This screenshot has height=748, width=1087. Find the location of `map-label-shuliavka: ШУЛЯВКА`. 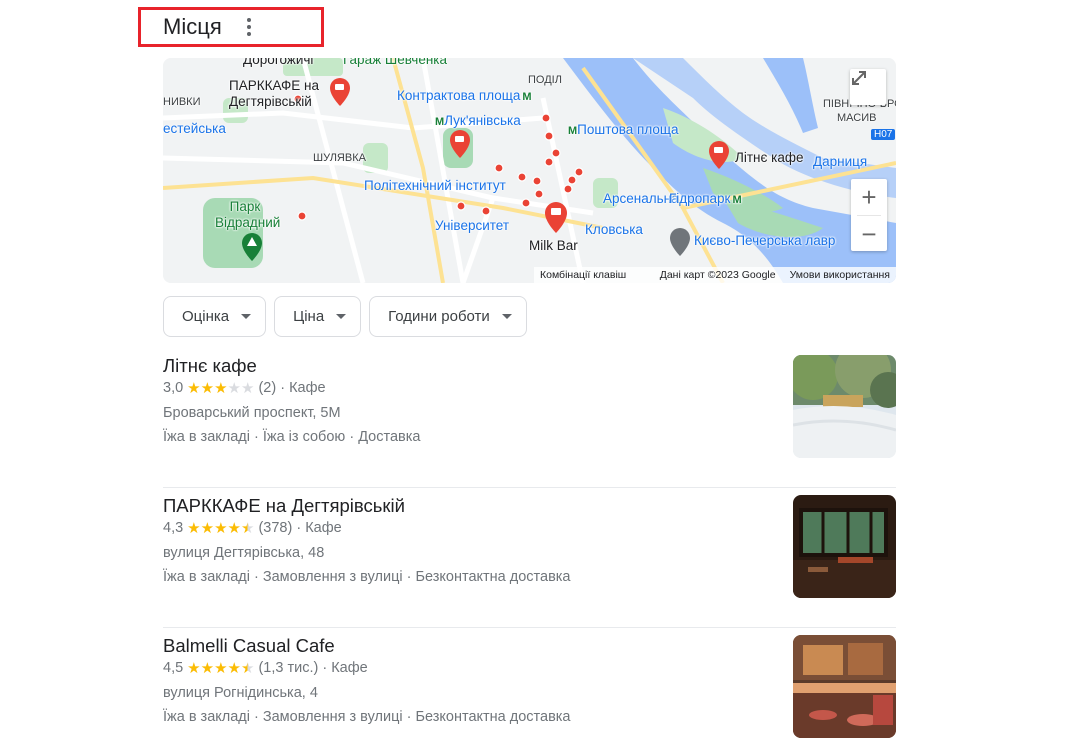

map-label-shuliavka: ШУЛЯВКА is located at coordinates (339, 158).